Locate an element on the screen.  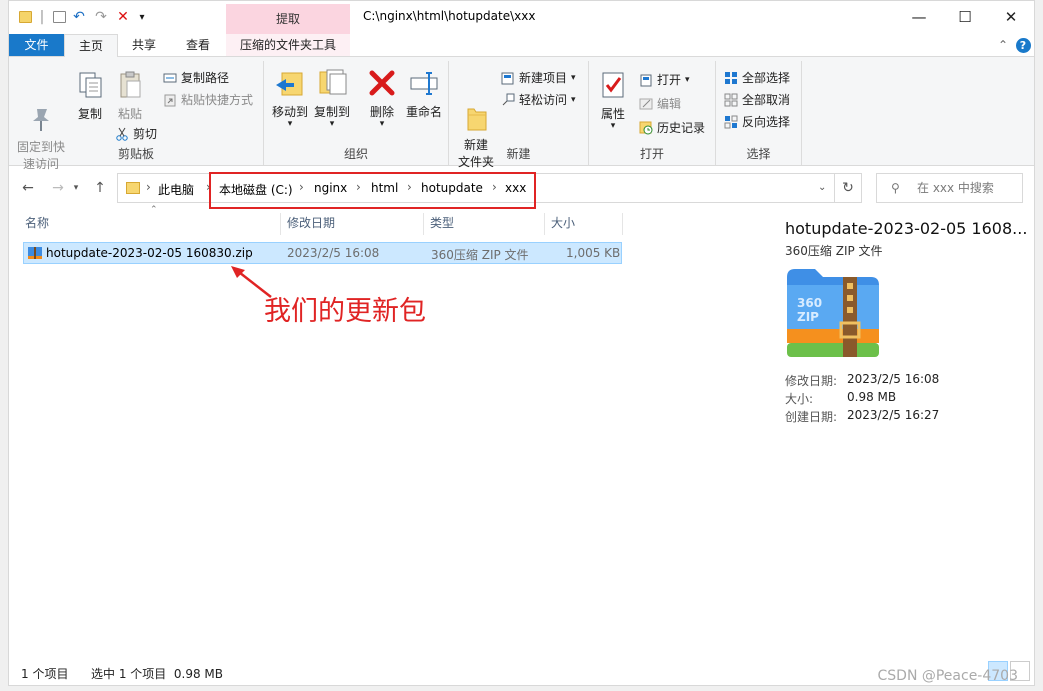
status-selection: 选中 1 个项目 0.98 MB is located at coordinates (157, 674).